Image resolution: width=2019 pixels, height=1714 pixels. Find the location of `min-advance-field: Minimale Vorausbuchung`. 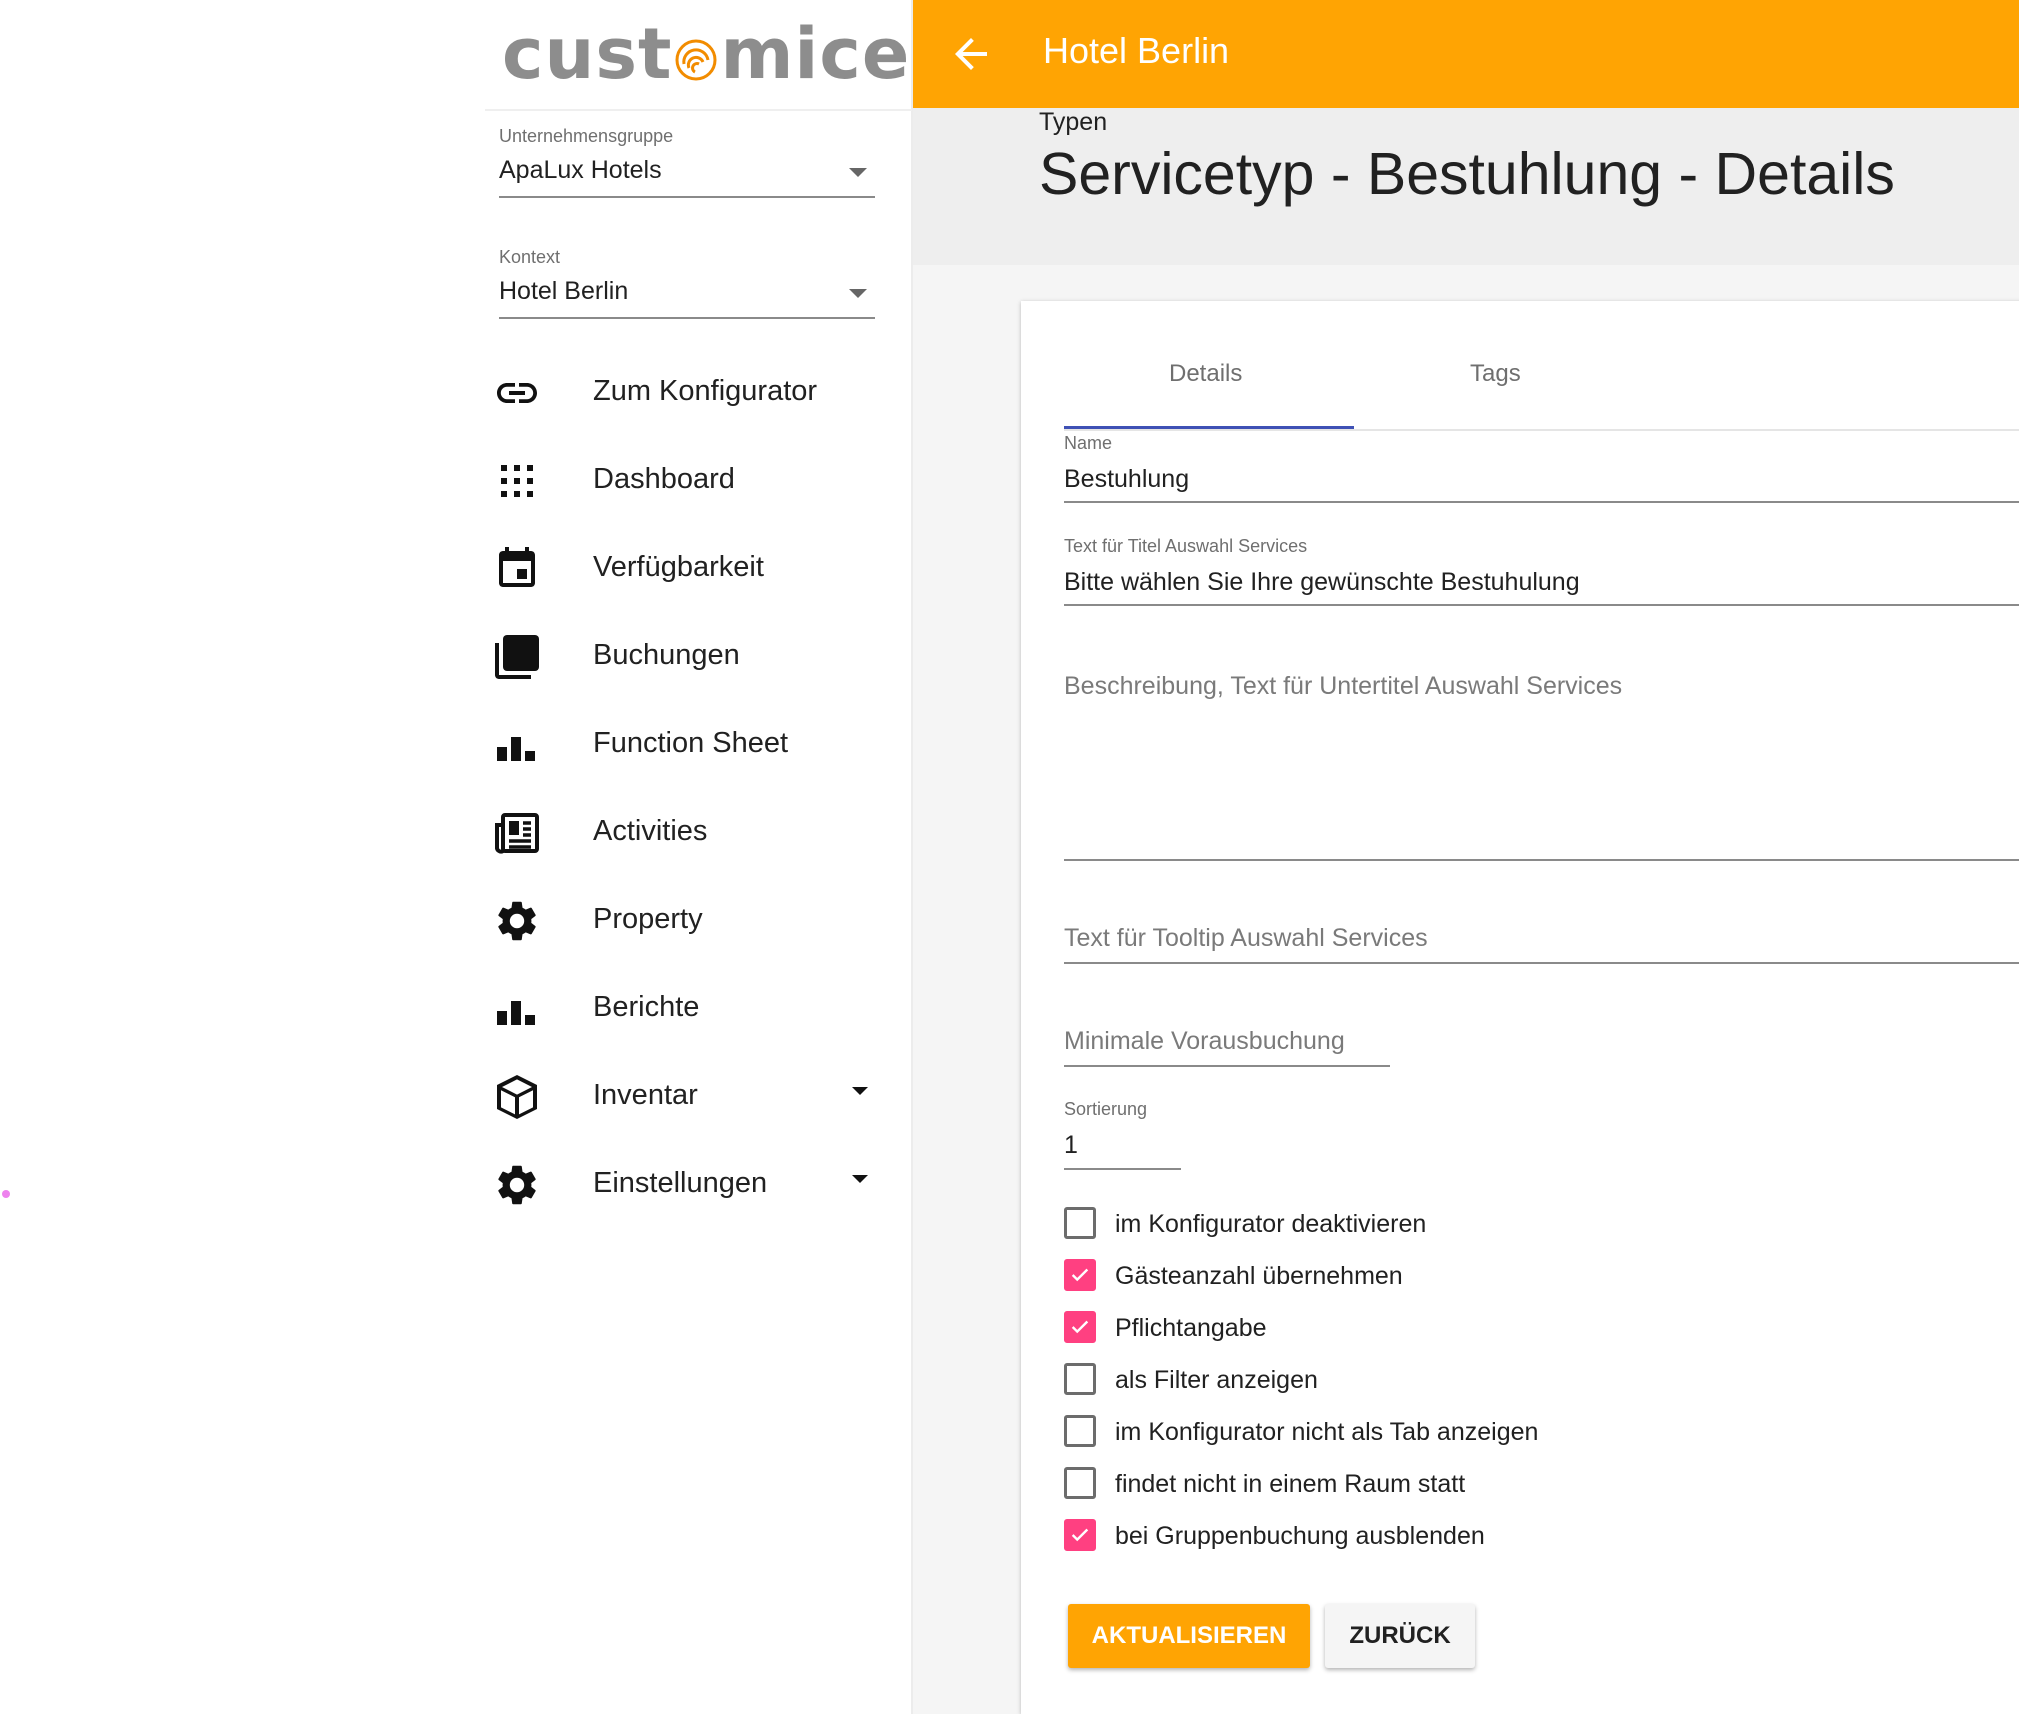

min-advance-field: Minimale Vorausbuchung is located at coordinates (1227, 1047).